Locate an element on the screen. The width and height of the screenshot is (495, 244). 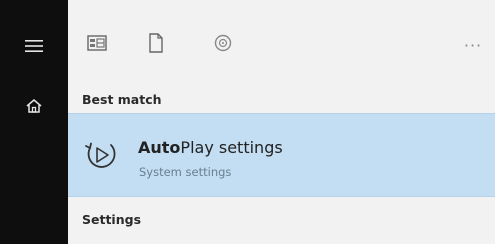
result-title: AutoPlay settings is located at coordinates (210, 147).